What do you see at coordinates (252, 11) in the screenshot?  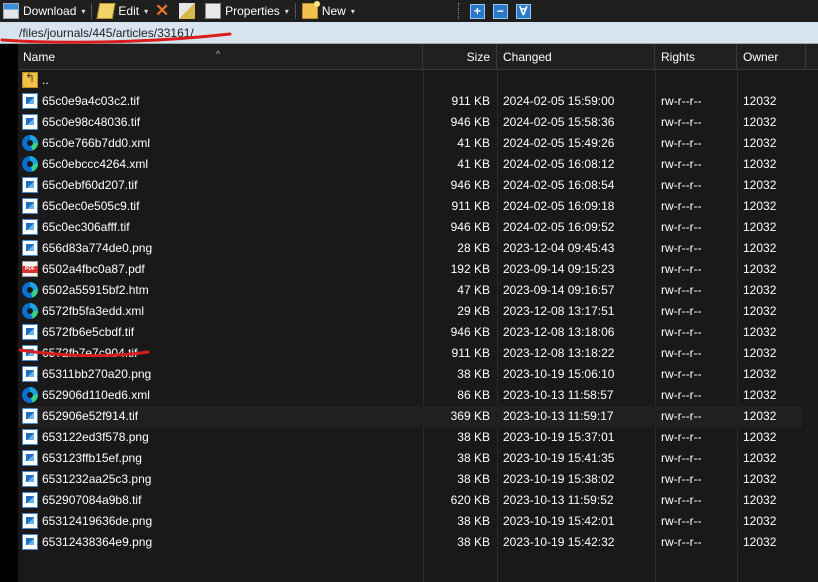 I see `properties-label: Properties` at bounding box center [252, 11].